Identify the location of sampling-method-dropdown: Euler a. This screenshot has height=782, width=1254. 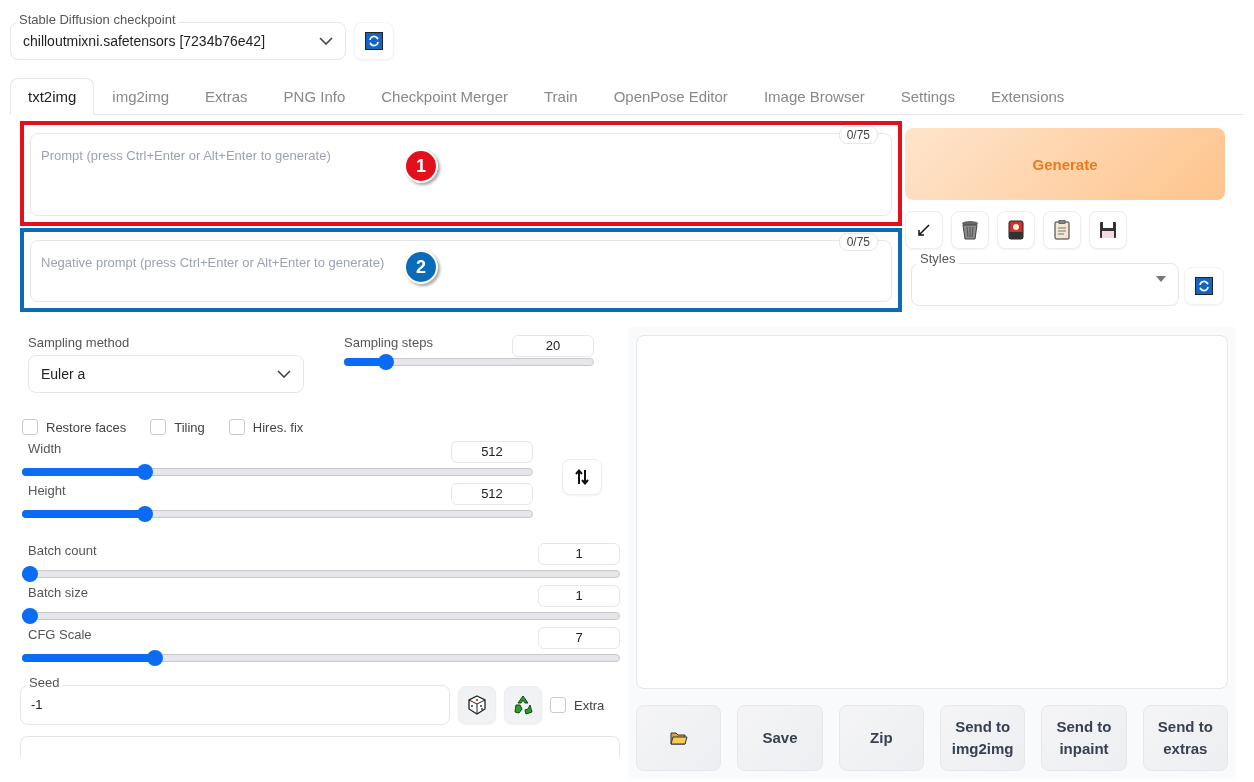
(166, 374).